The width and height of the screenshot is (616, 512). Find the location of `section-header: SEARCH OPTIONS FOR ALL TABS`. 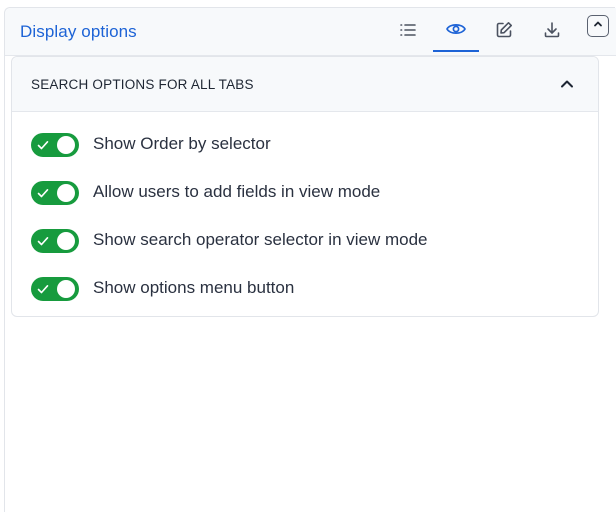

section-header: SEARCH OPTIONS FOR ALL TABS is located at coordinates (305, 84).